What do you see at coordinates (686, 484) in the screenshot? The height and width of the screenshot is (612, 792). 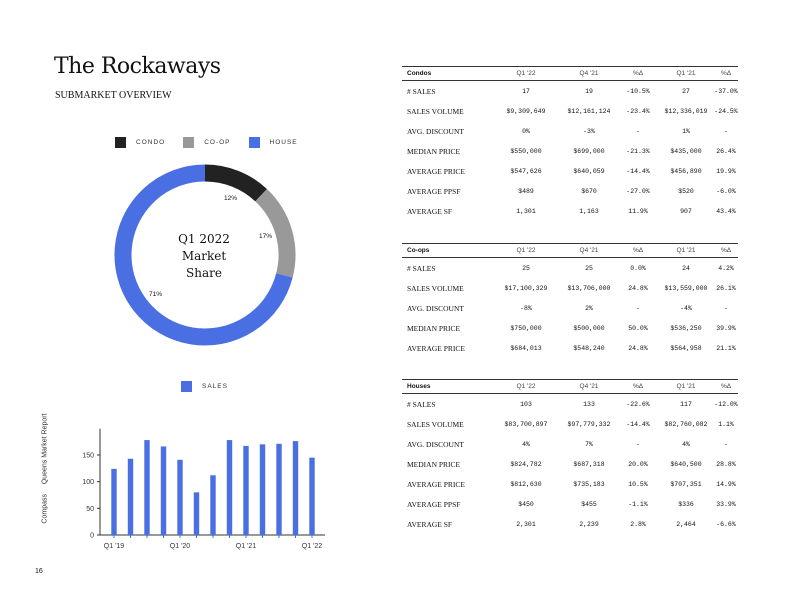 I see `table-cell: $707,351` at bounding box center [686, 484].